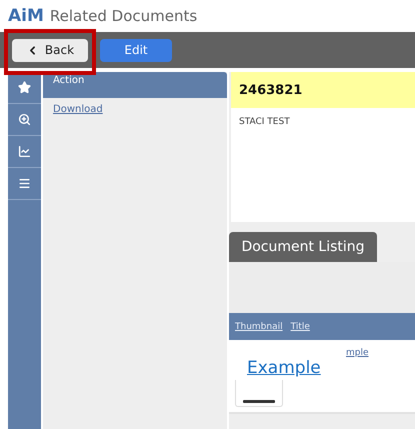 The image size is (415, 429). Describe the element at coordinates (300, 327) in the screenshot. I see `column-header: Title` at that location.